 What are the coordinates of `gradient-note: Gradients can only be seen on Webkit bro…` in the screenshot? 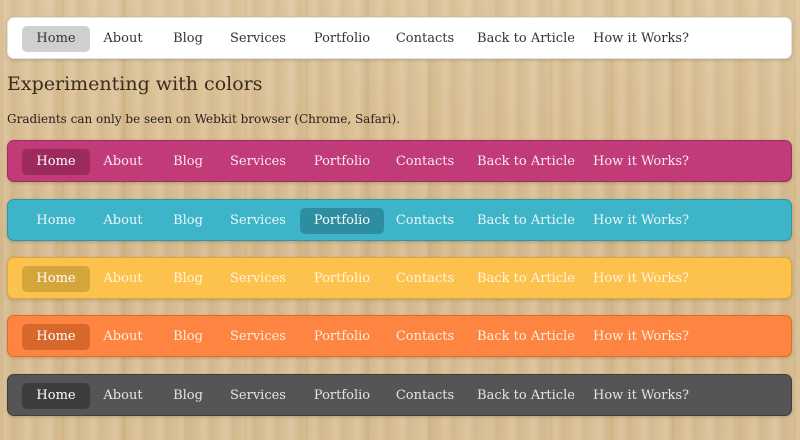 It's located at (204, 119).